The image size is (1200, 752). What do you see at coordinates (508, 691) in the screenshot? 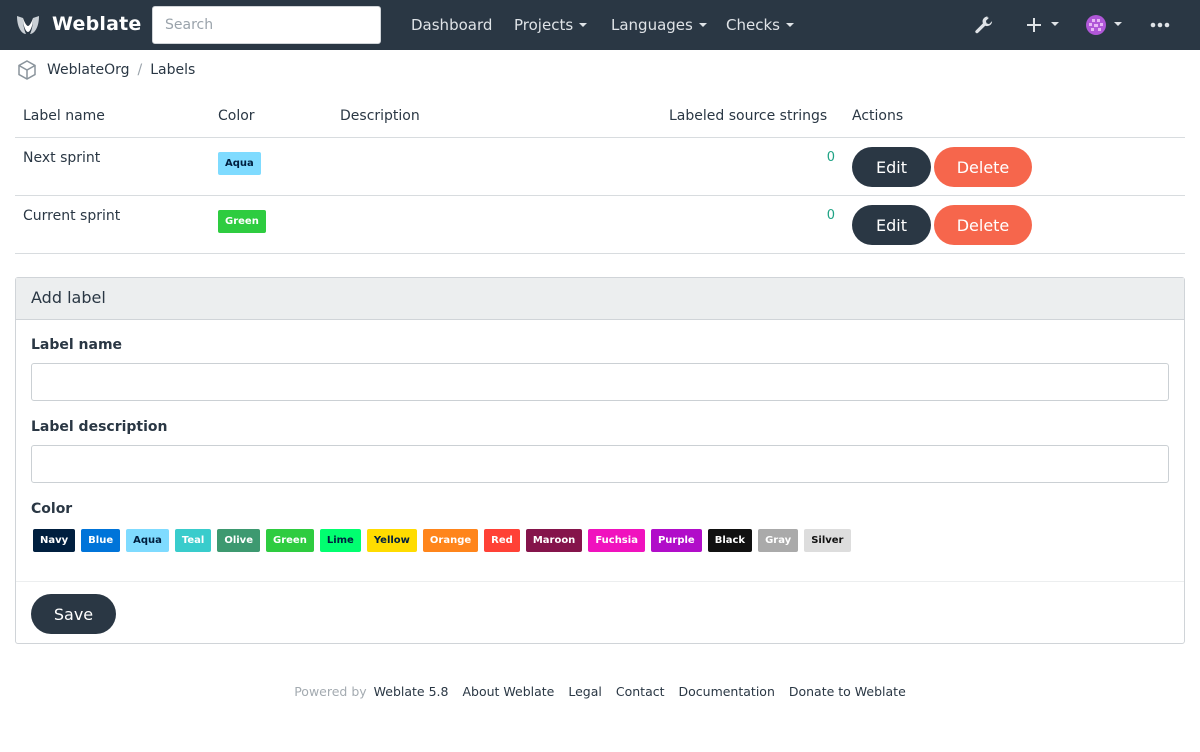
I see `footer-link-about: About Weblate` at bounding box center [508, 691].